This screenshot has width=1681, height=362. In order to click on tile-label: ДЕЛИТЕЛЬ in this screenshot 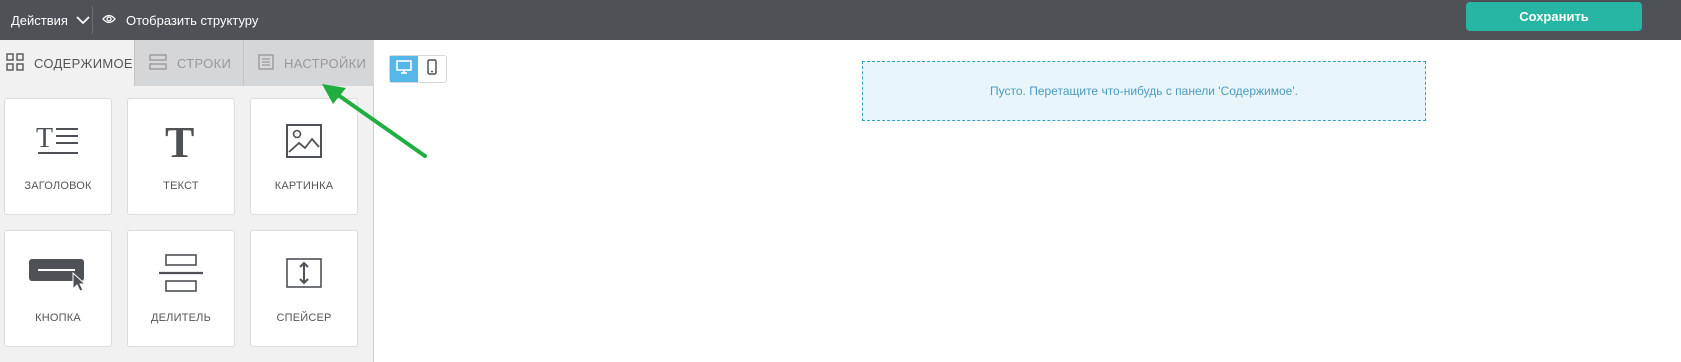, I will do `click(180, 318)`.